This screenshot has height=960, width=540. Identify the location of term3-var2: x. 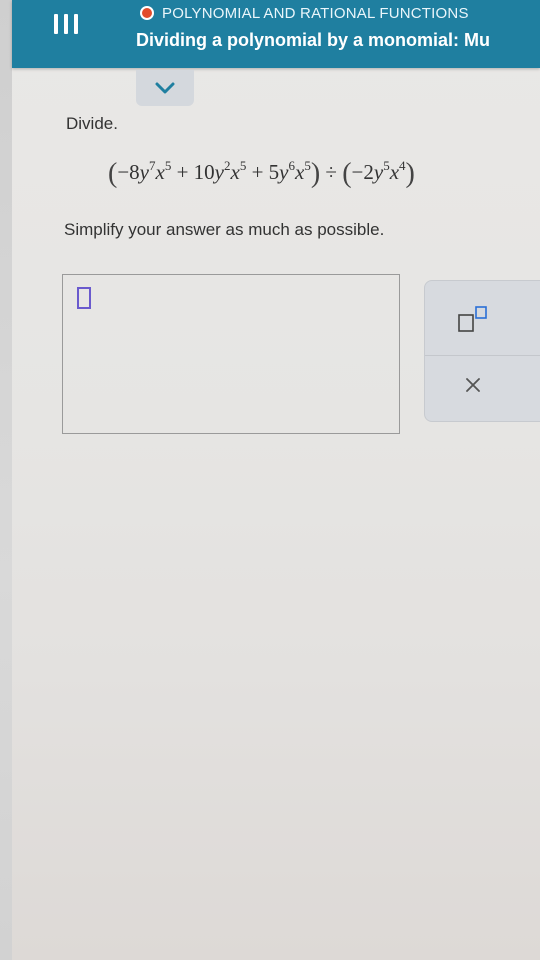
(300, 172).